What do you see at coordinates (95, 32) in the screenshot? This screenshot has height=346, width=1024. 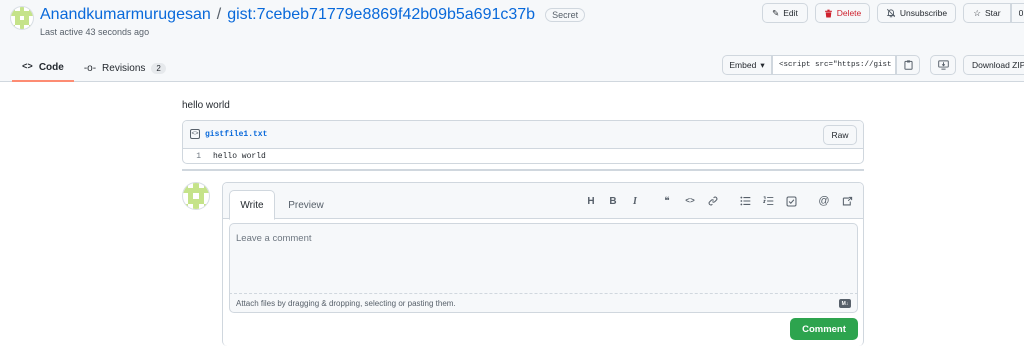 I see `last-active-text: Last active 43 seconds ago` at bounding box center [95, 32].